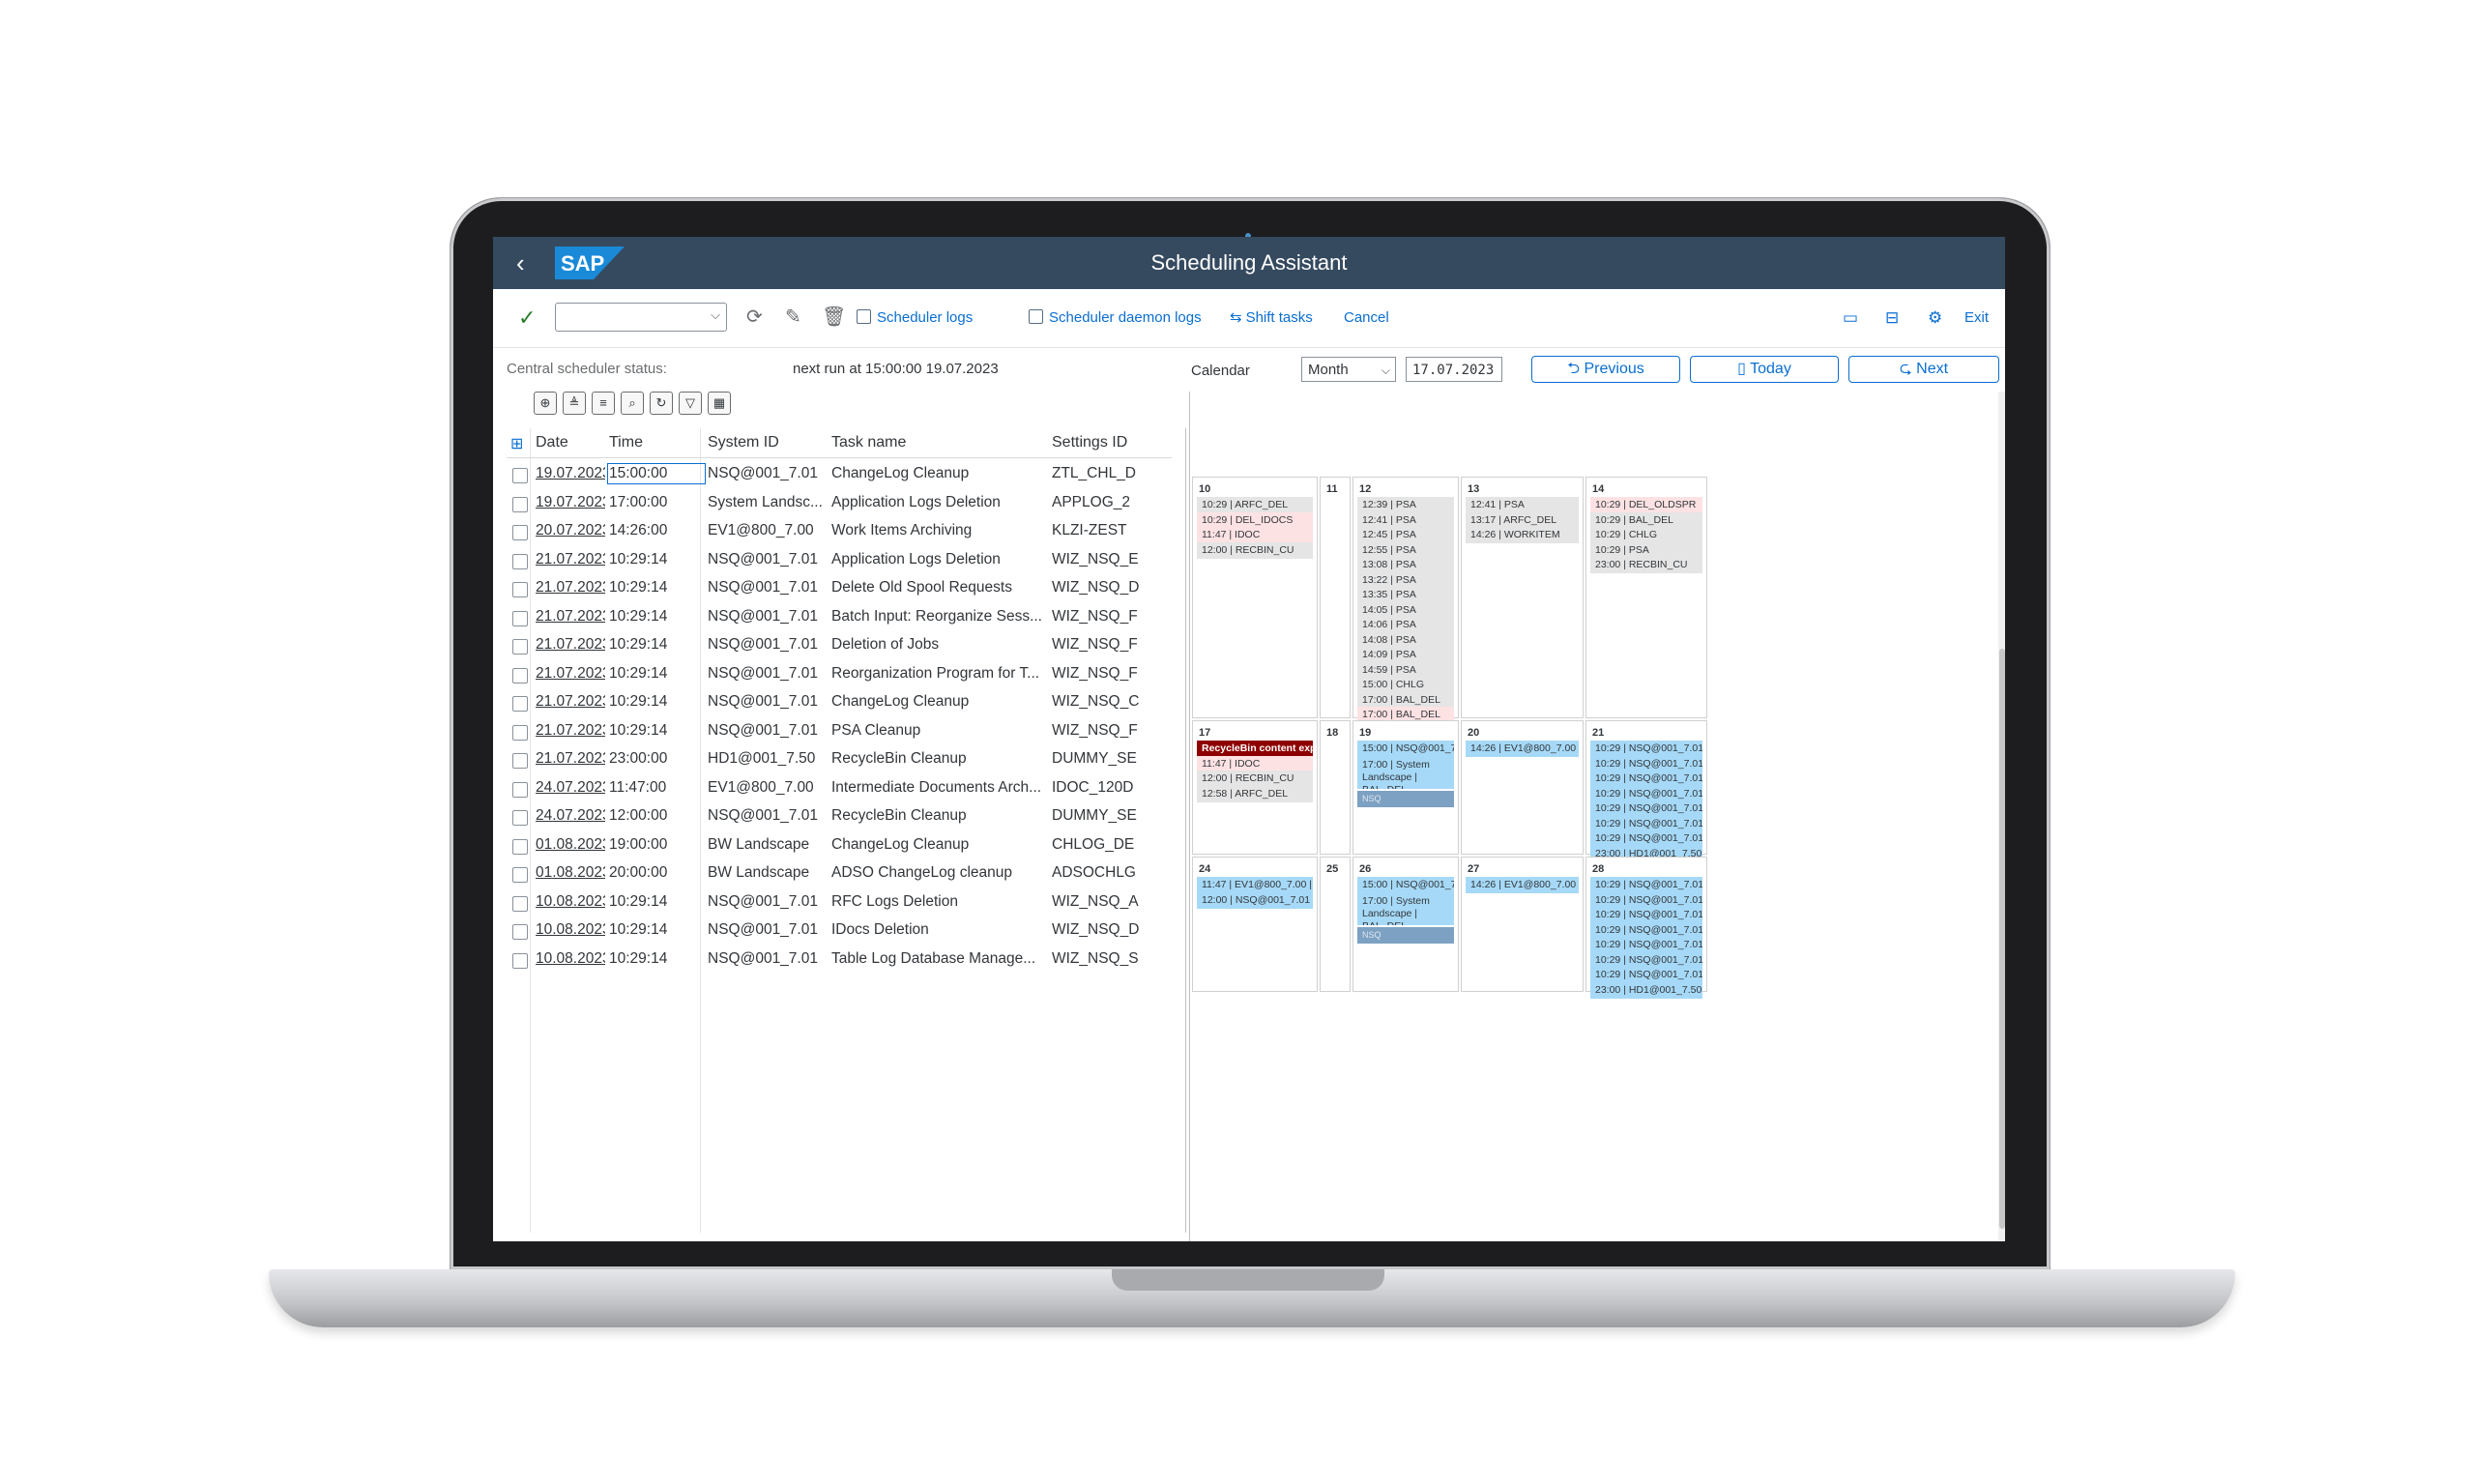  I want to click on calendar-event: 14:08 | PSA, so click(1405, 640).